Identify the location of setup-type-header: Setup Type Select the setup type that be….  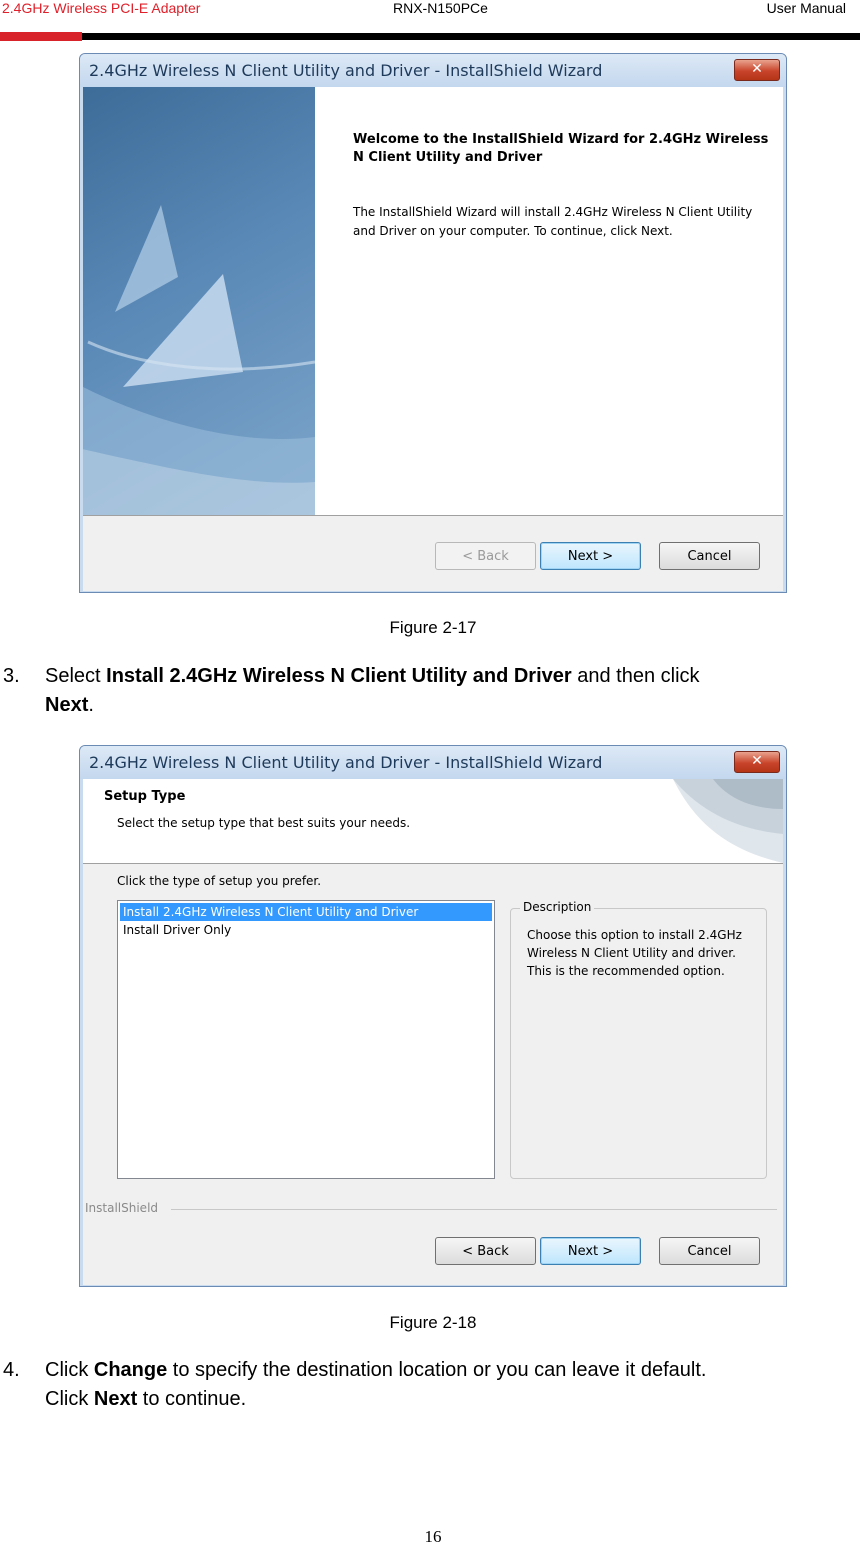
(433, 821).